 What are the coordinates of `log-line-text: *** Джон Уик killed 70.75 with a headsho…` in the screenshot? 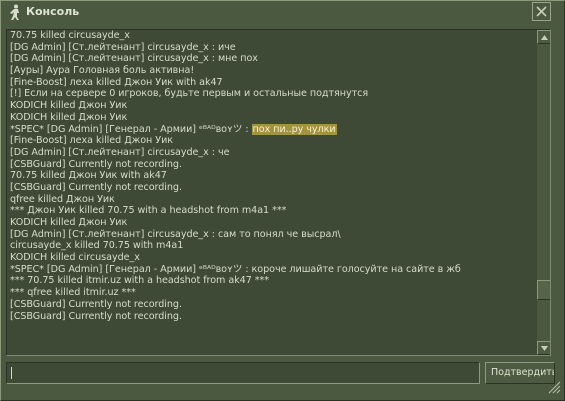 It's located at (148, 211).